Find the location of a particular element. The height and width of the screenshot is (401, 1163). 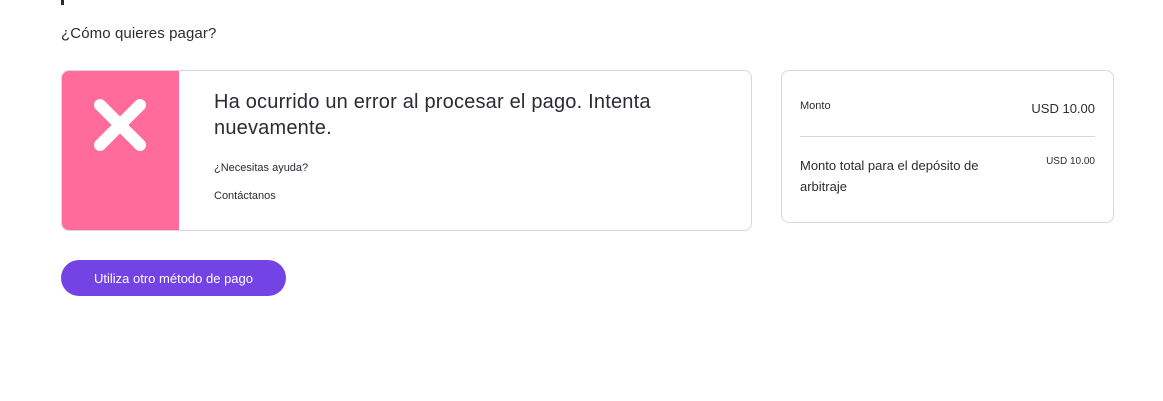

amount-label: Monto is located at coordinates (815, 106).